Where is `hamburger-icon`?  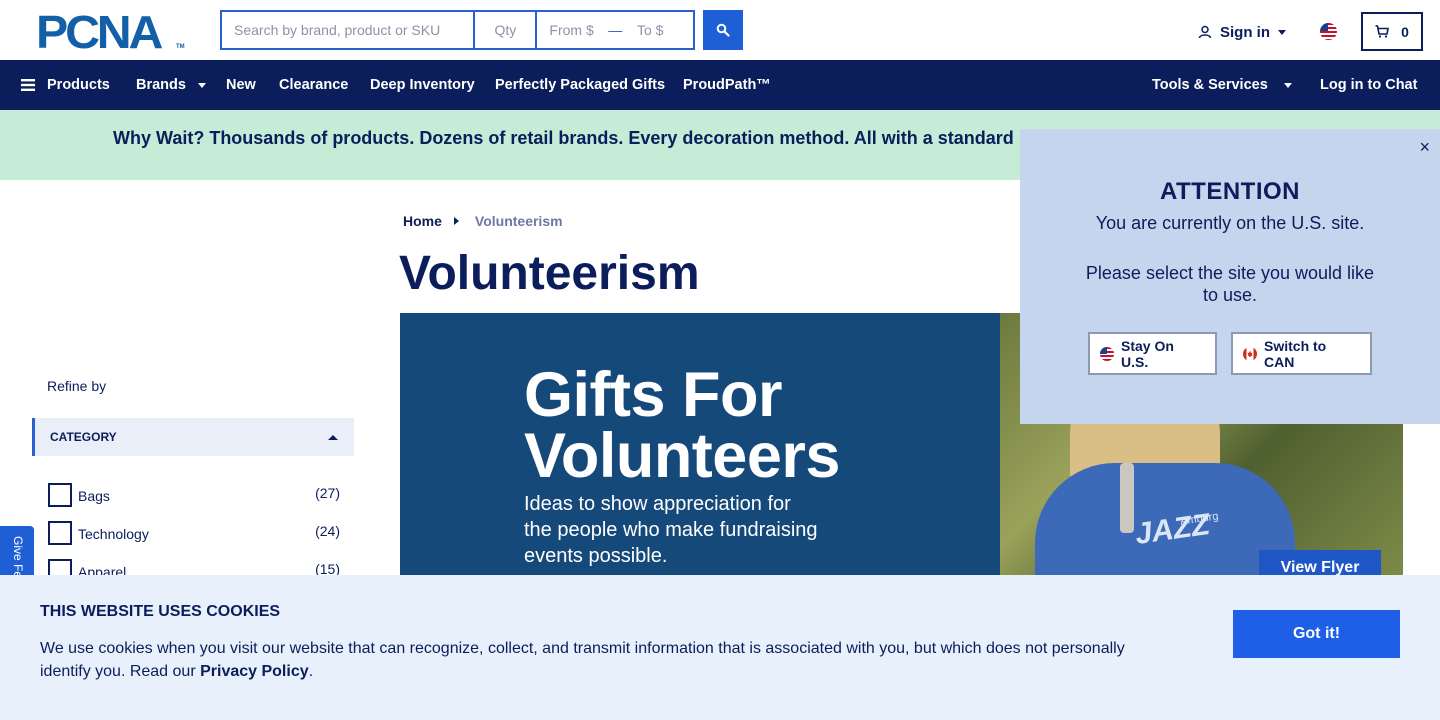 hamburger-icon is located at coordinates (28, 85).